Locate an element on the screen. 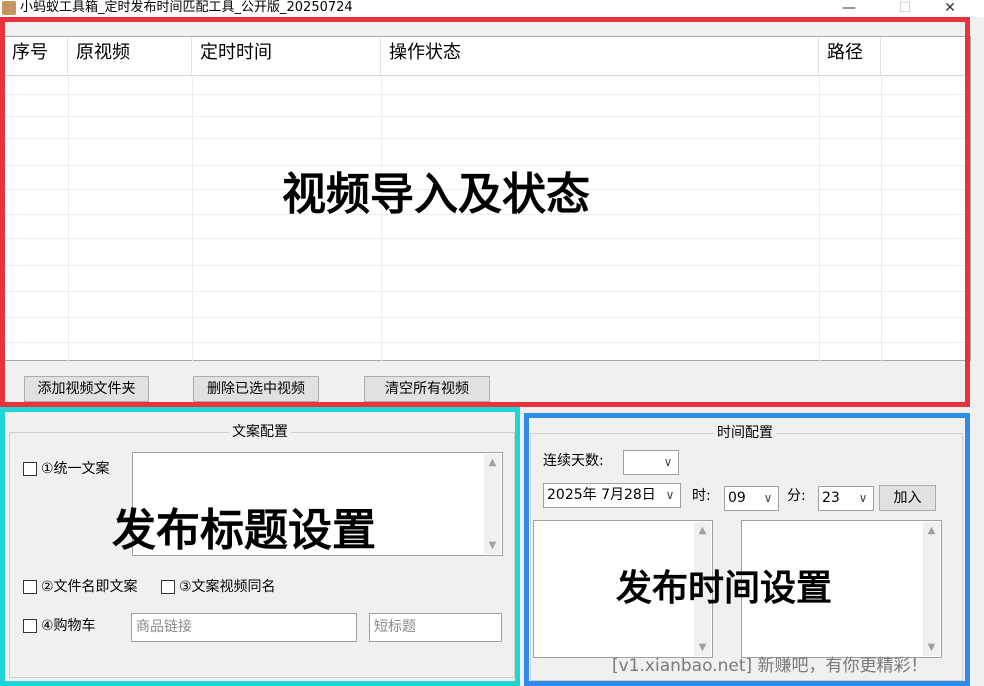 This screenshot has width=984, height=686. maximize-button: ☐ is located at coordinates (905, 8).